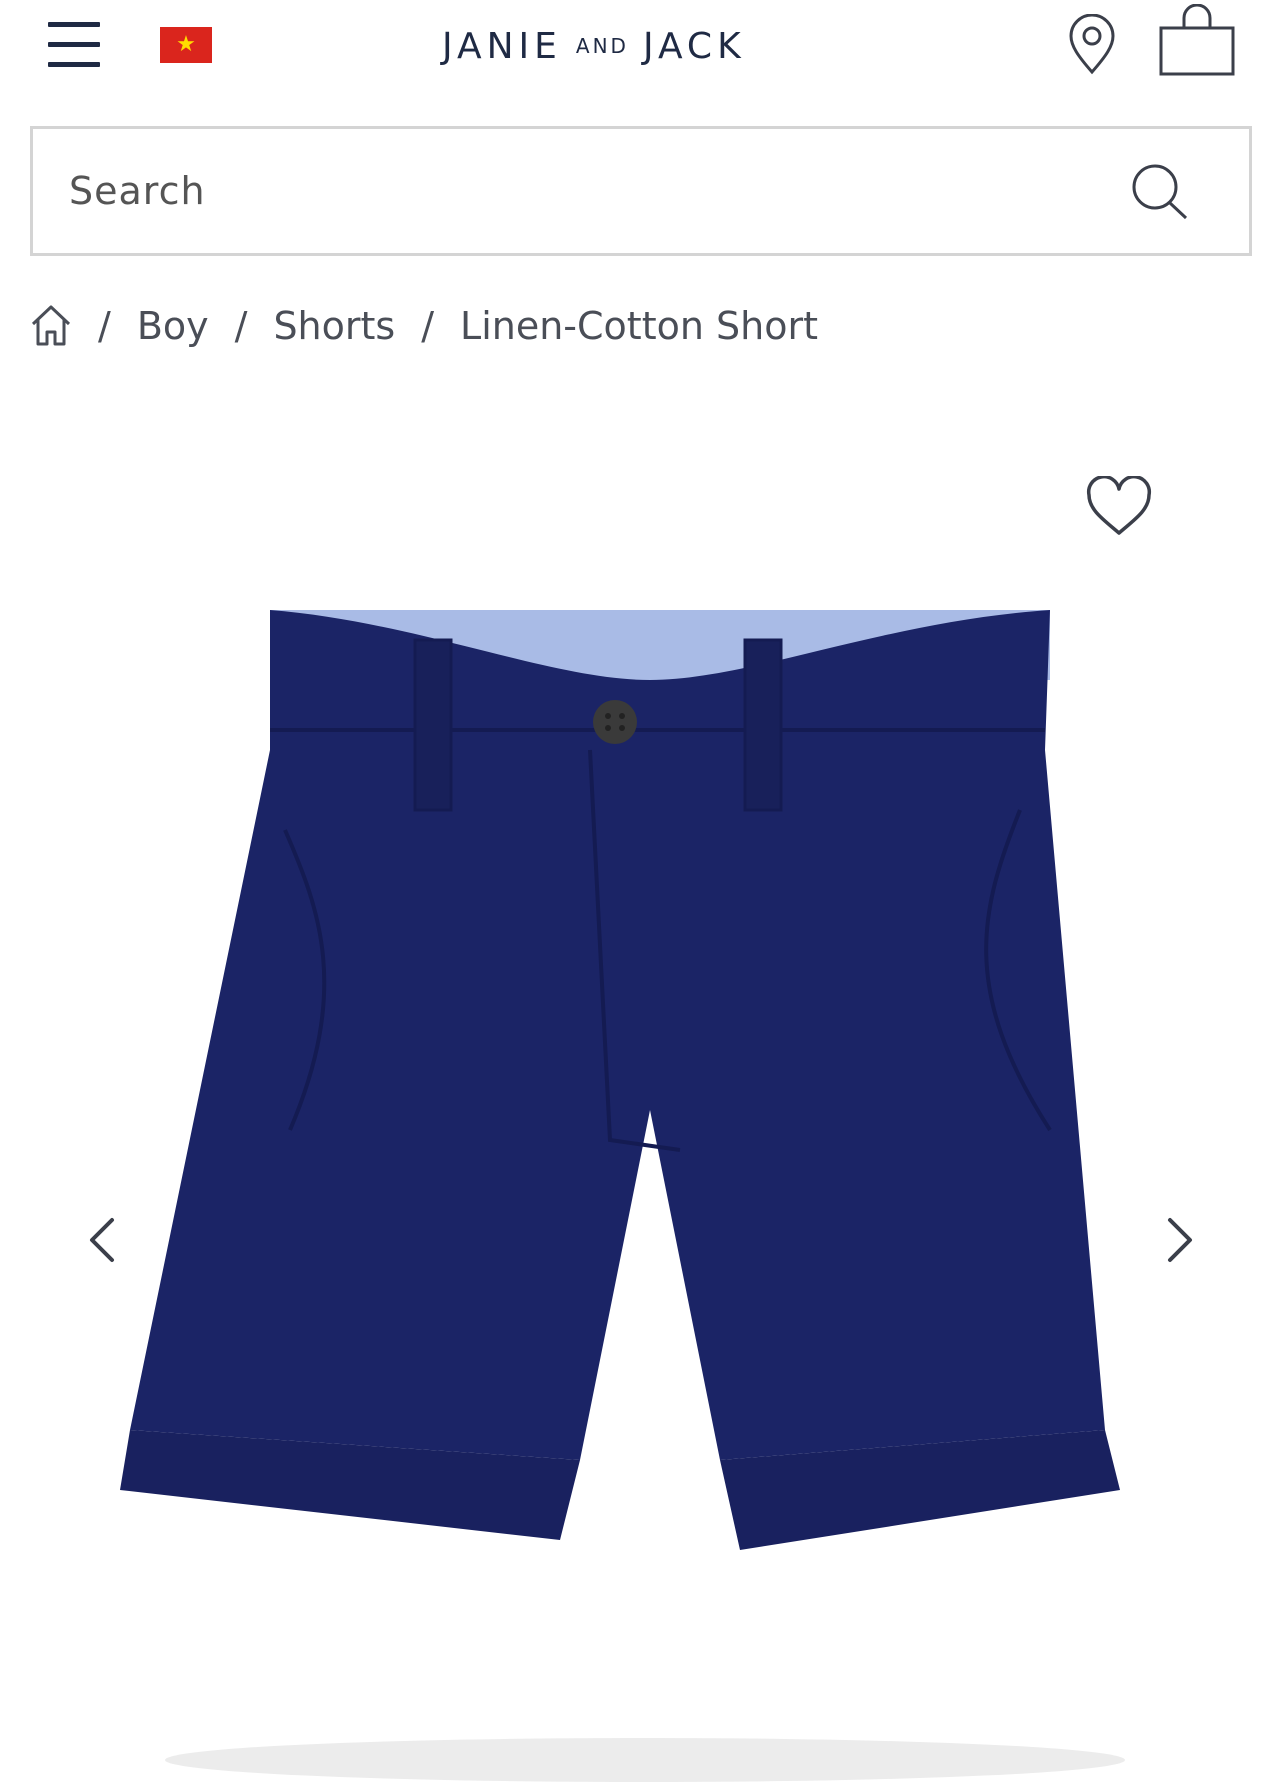  I want to click on map-pin-icon, so click(1092, 45).